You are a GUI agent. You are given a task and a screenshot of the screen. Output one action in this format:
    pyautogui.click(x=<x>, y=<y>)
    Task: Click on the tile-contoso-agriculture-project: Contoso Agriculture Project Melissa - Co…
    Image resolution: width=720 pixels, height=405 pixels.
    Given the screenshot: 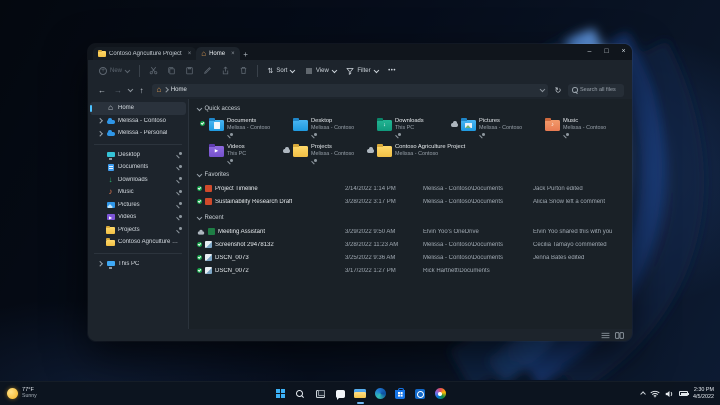 What is the action you would take?
    pyautogui.click(x=435, y=154)
    